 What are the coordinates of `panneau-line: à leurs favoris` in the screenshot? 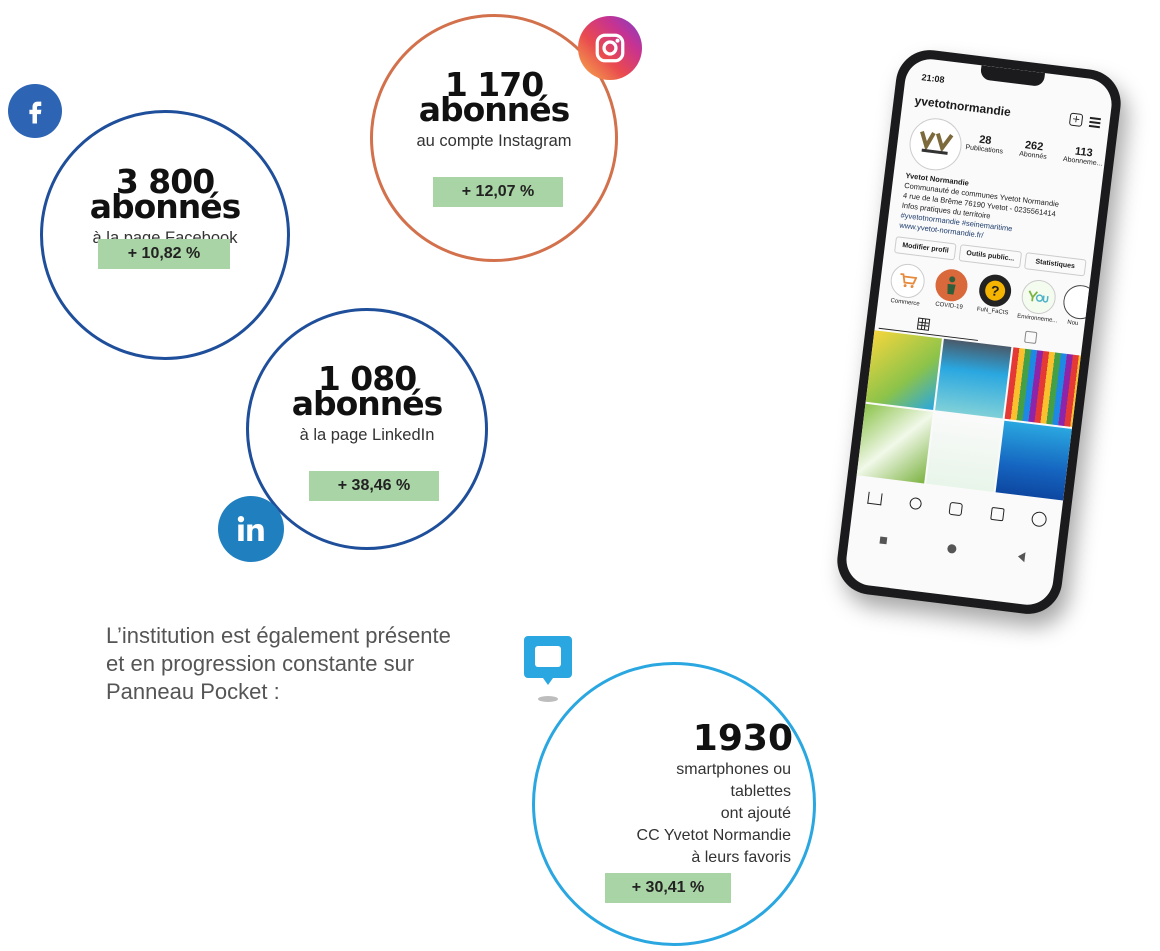 It's located at (741, 857).